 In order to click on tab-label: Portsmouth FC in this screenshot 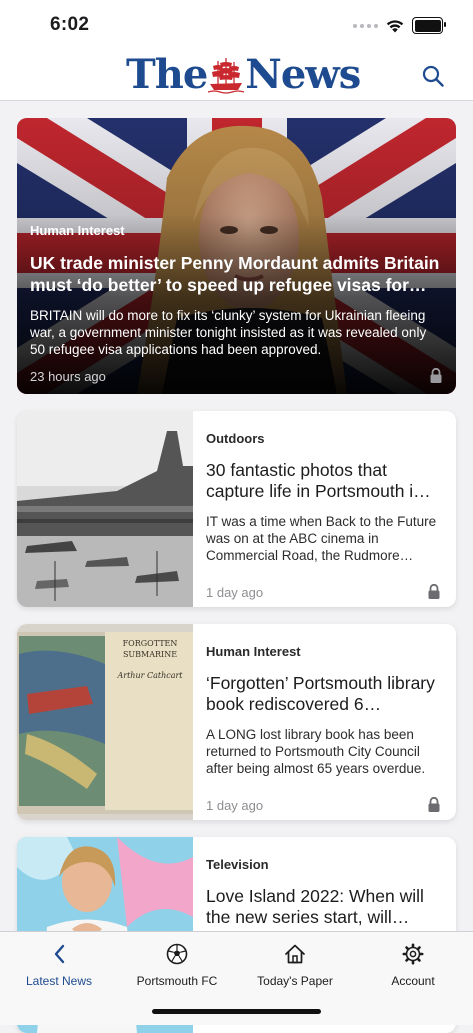, I will do `click(177, 981)`.